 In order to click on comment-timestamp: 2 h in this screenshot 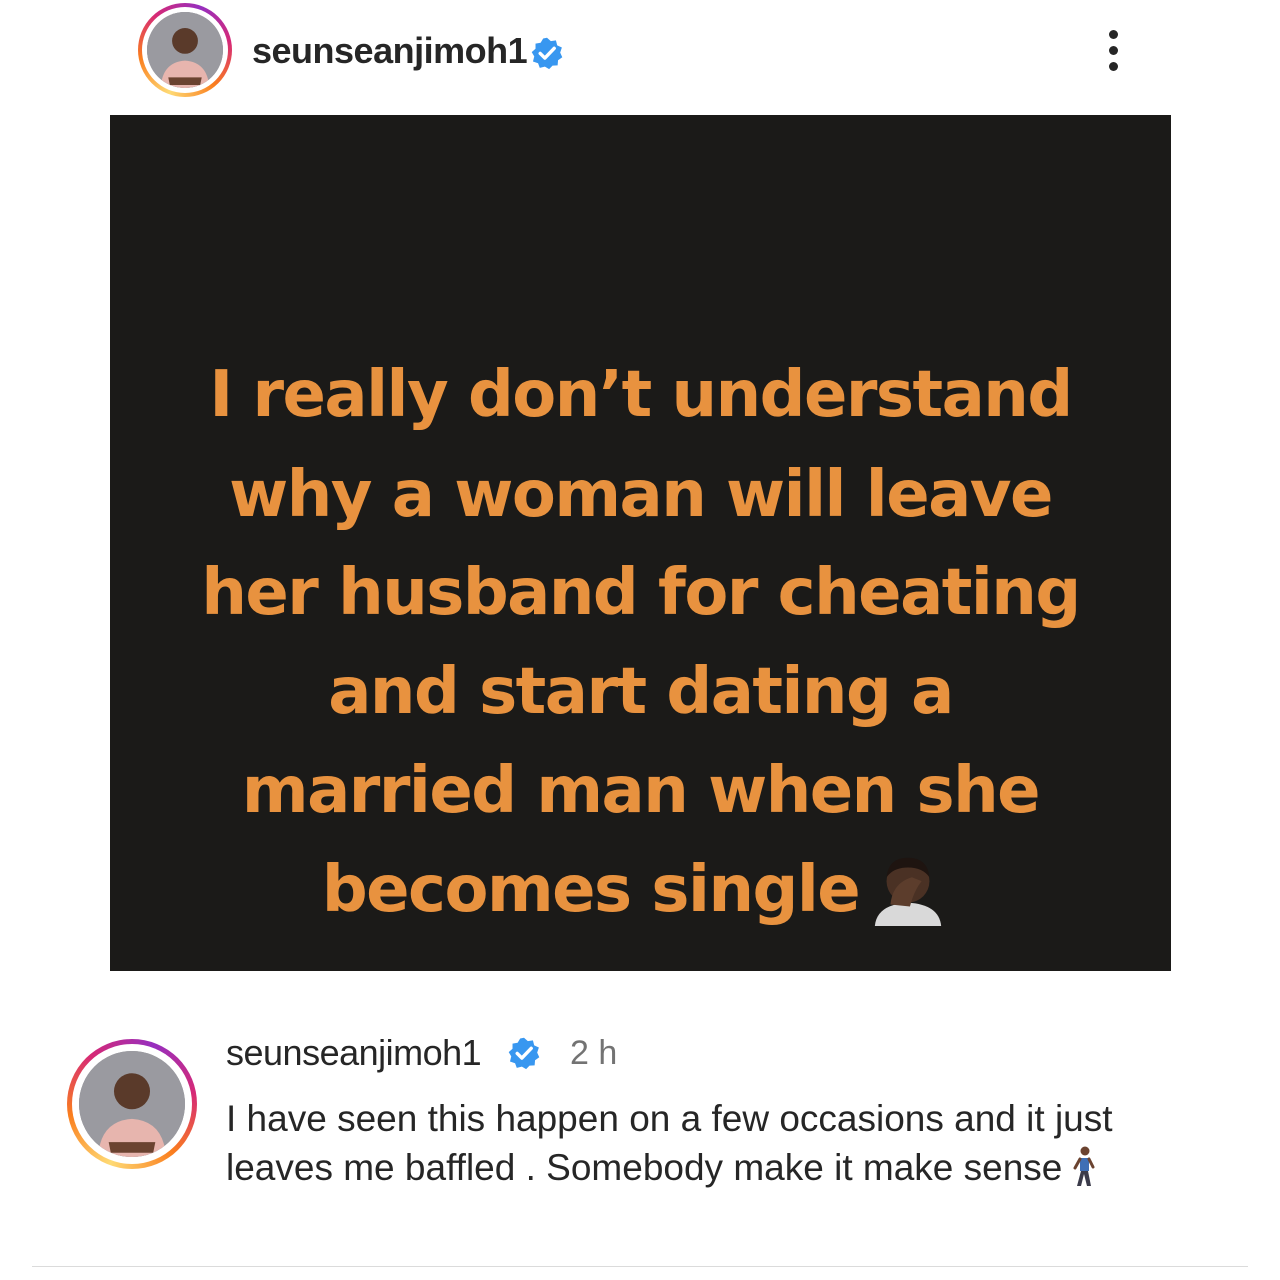, I will do `click(594, 1053)`.